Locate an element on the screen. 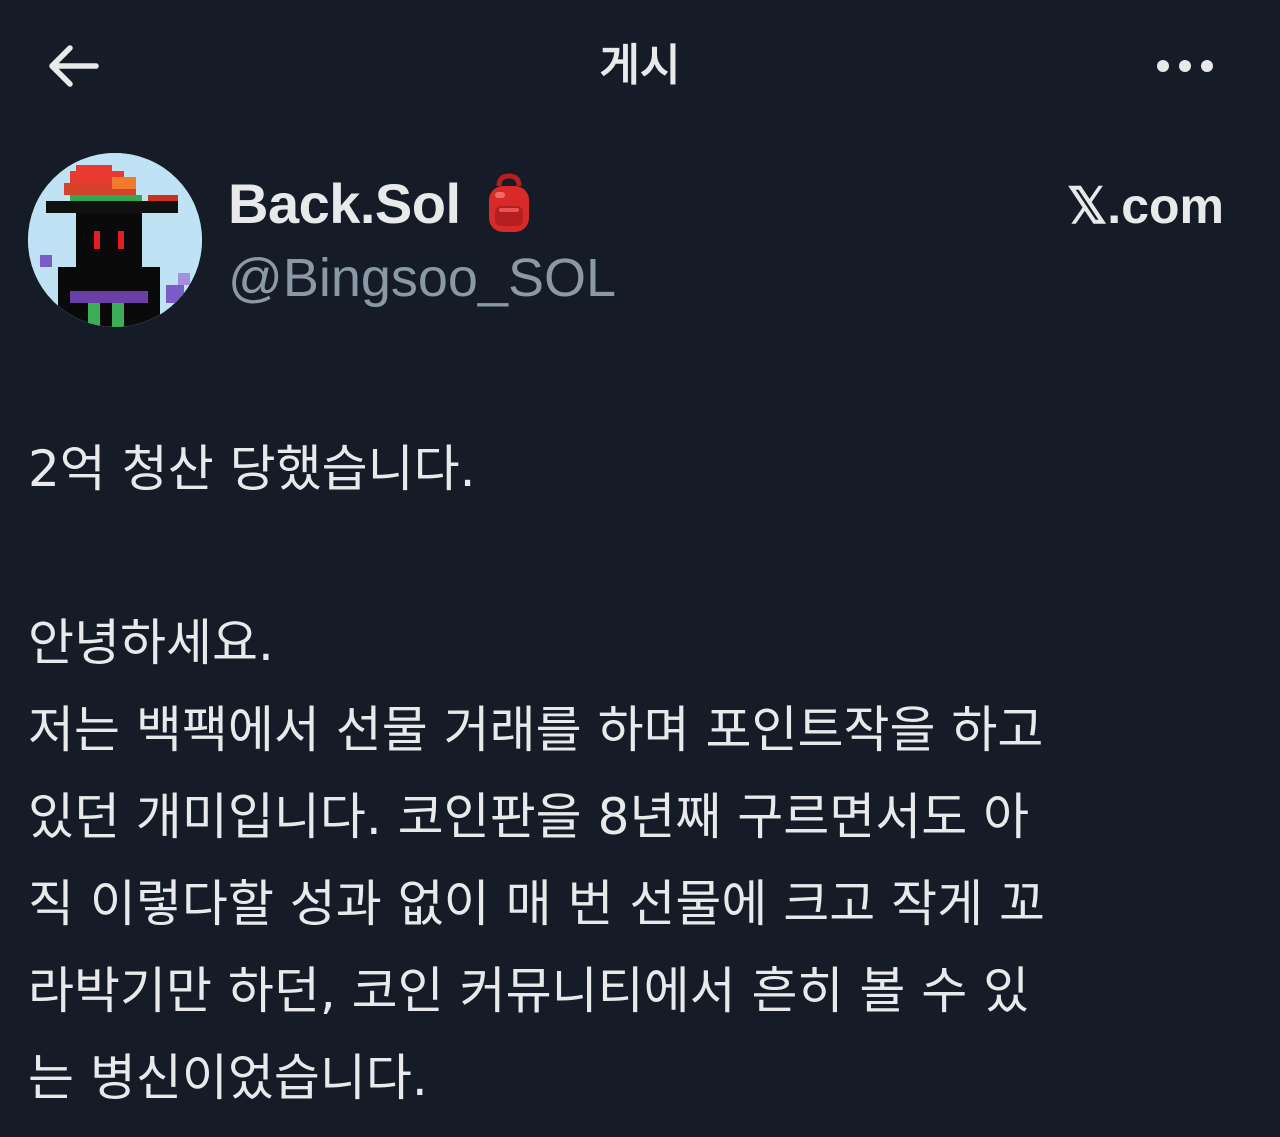 This screenshot has height=1137, width=1280. wizard-avatar-icon is located at coordinates (115, 240).